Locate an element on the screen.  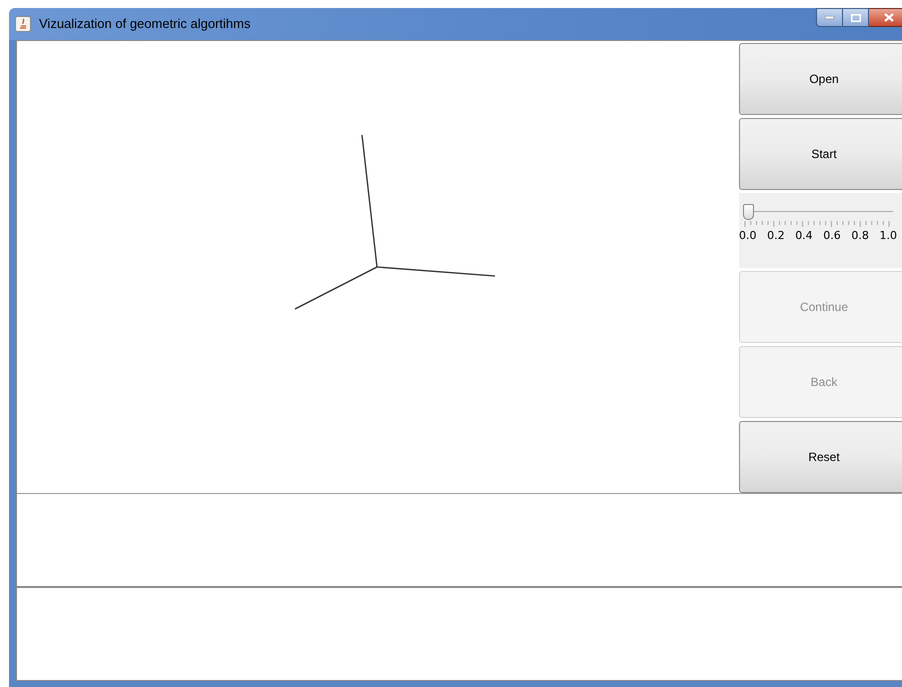
tick-label: 0.0 is located at coordinates (747, 236).